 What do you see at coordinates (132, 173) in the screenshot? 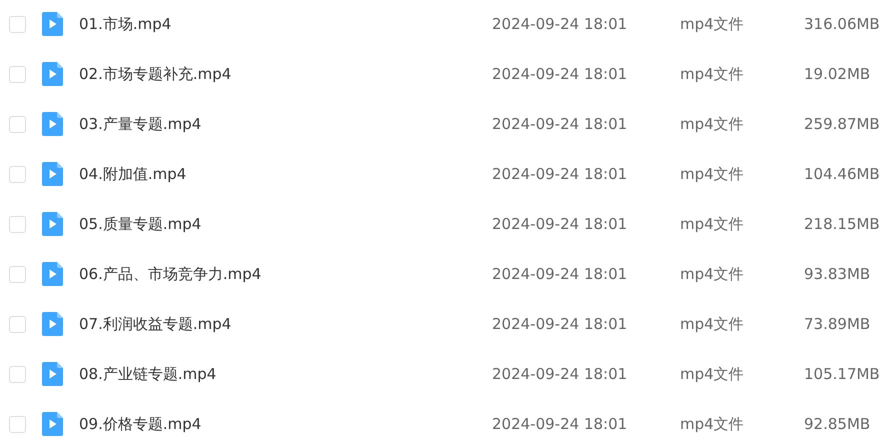
I see `file-name: 04.附加值.mp4` at bounding box center [132, 173].